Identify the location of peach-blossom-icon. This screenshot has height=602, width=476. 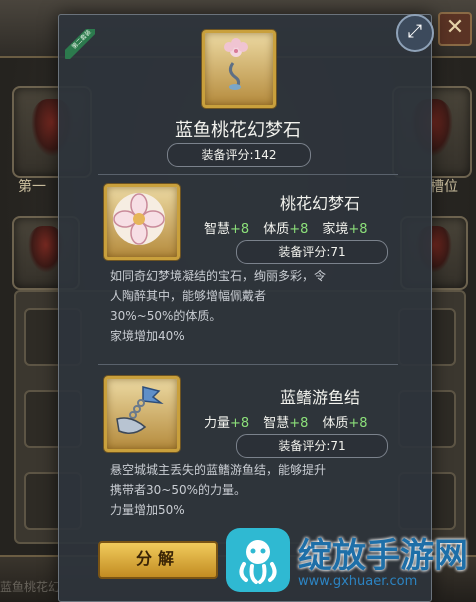
(139, 219).